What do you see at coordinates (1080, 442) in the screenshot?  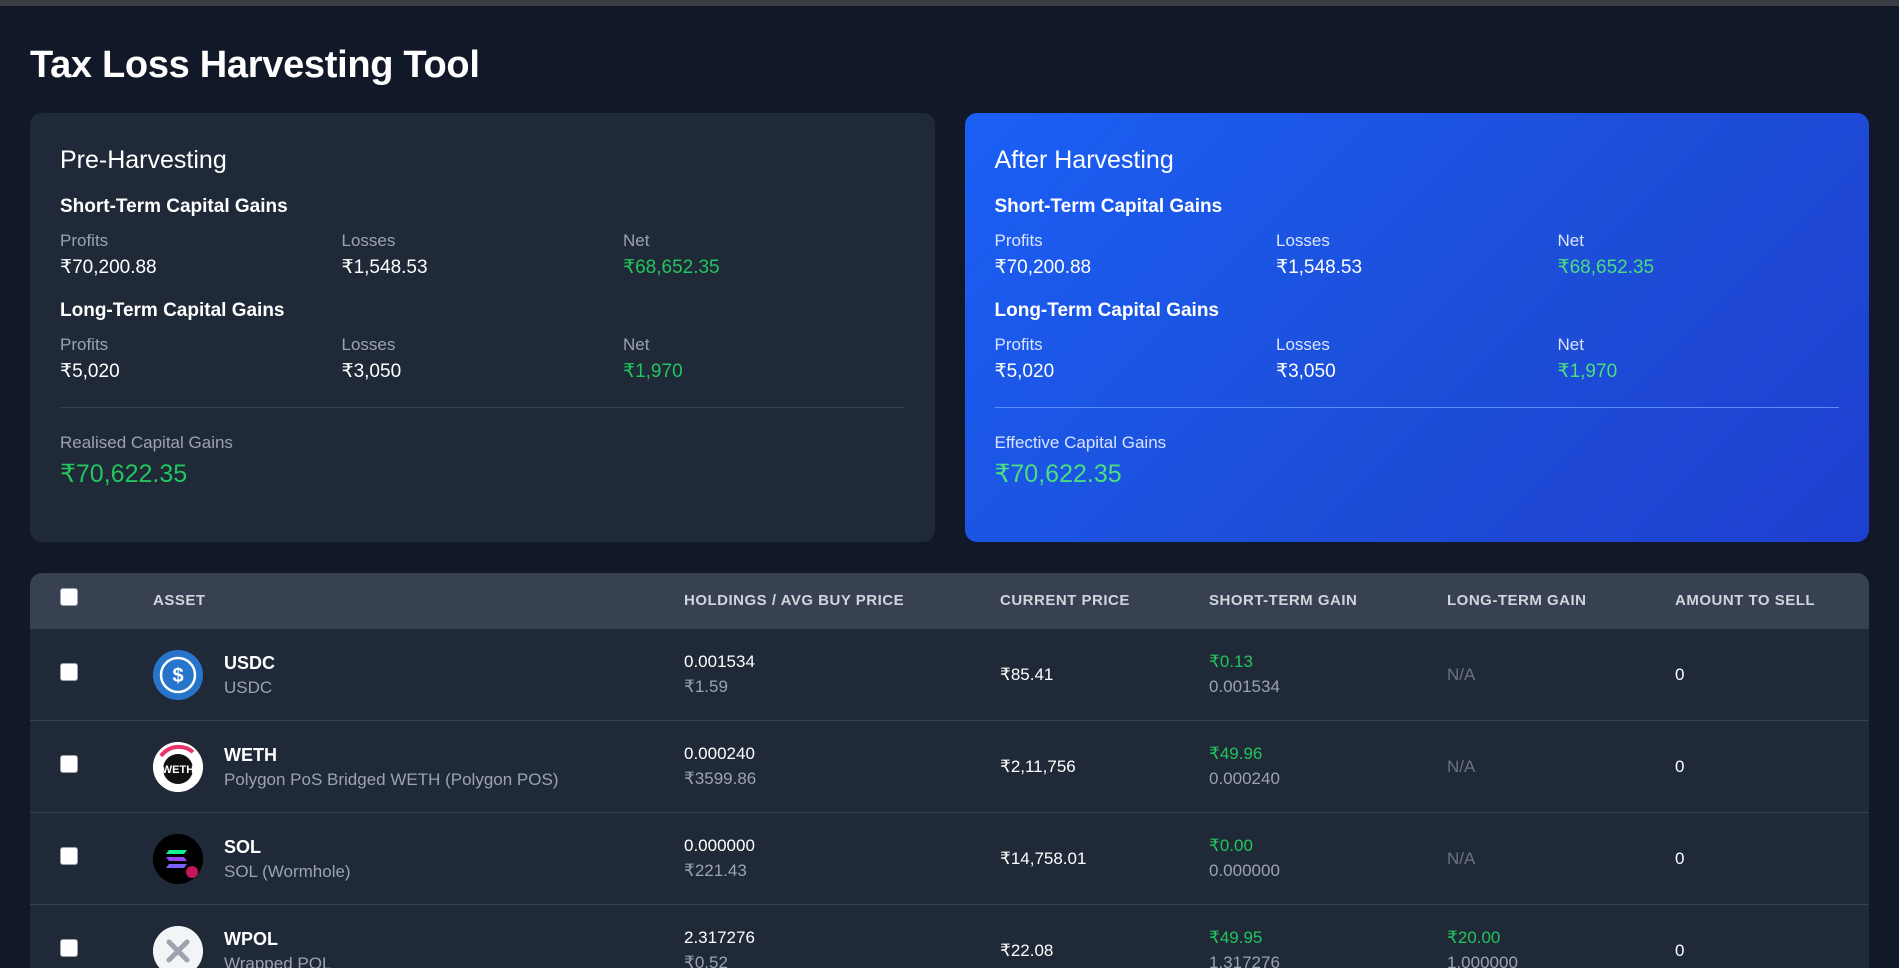 I see `effective-gains-label: Effective Capital Gains` at bounding box center [1080, 442].